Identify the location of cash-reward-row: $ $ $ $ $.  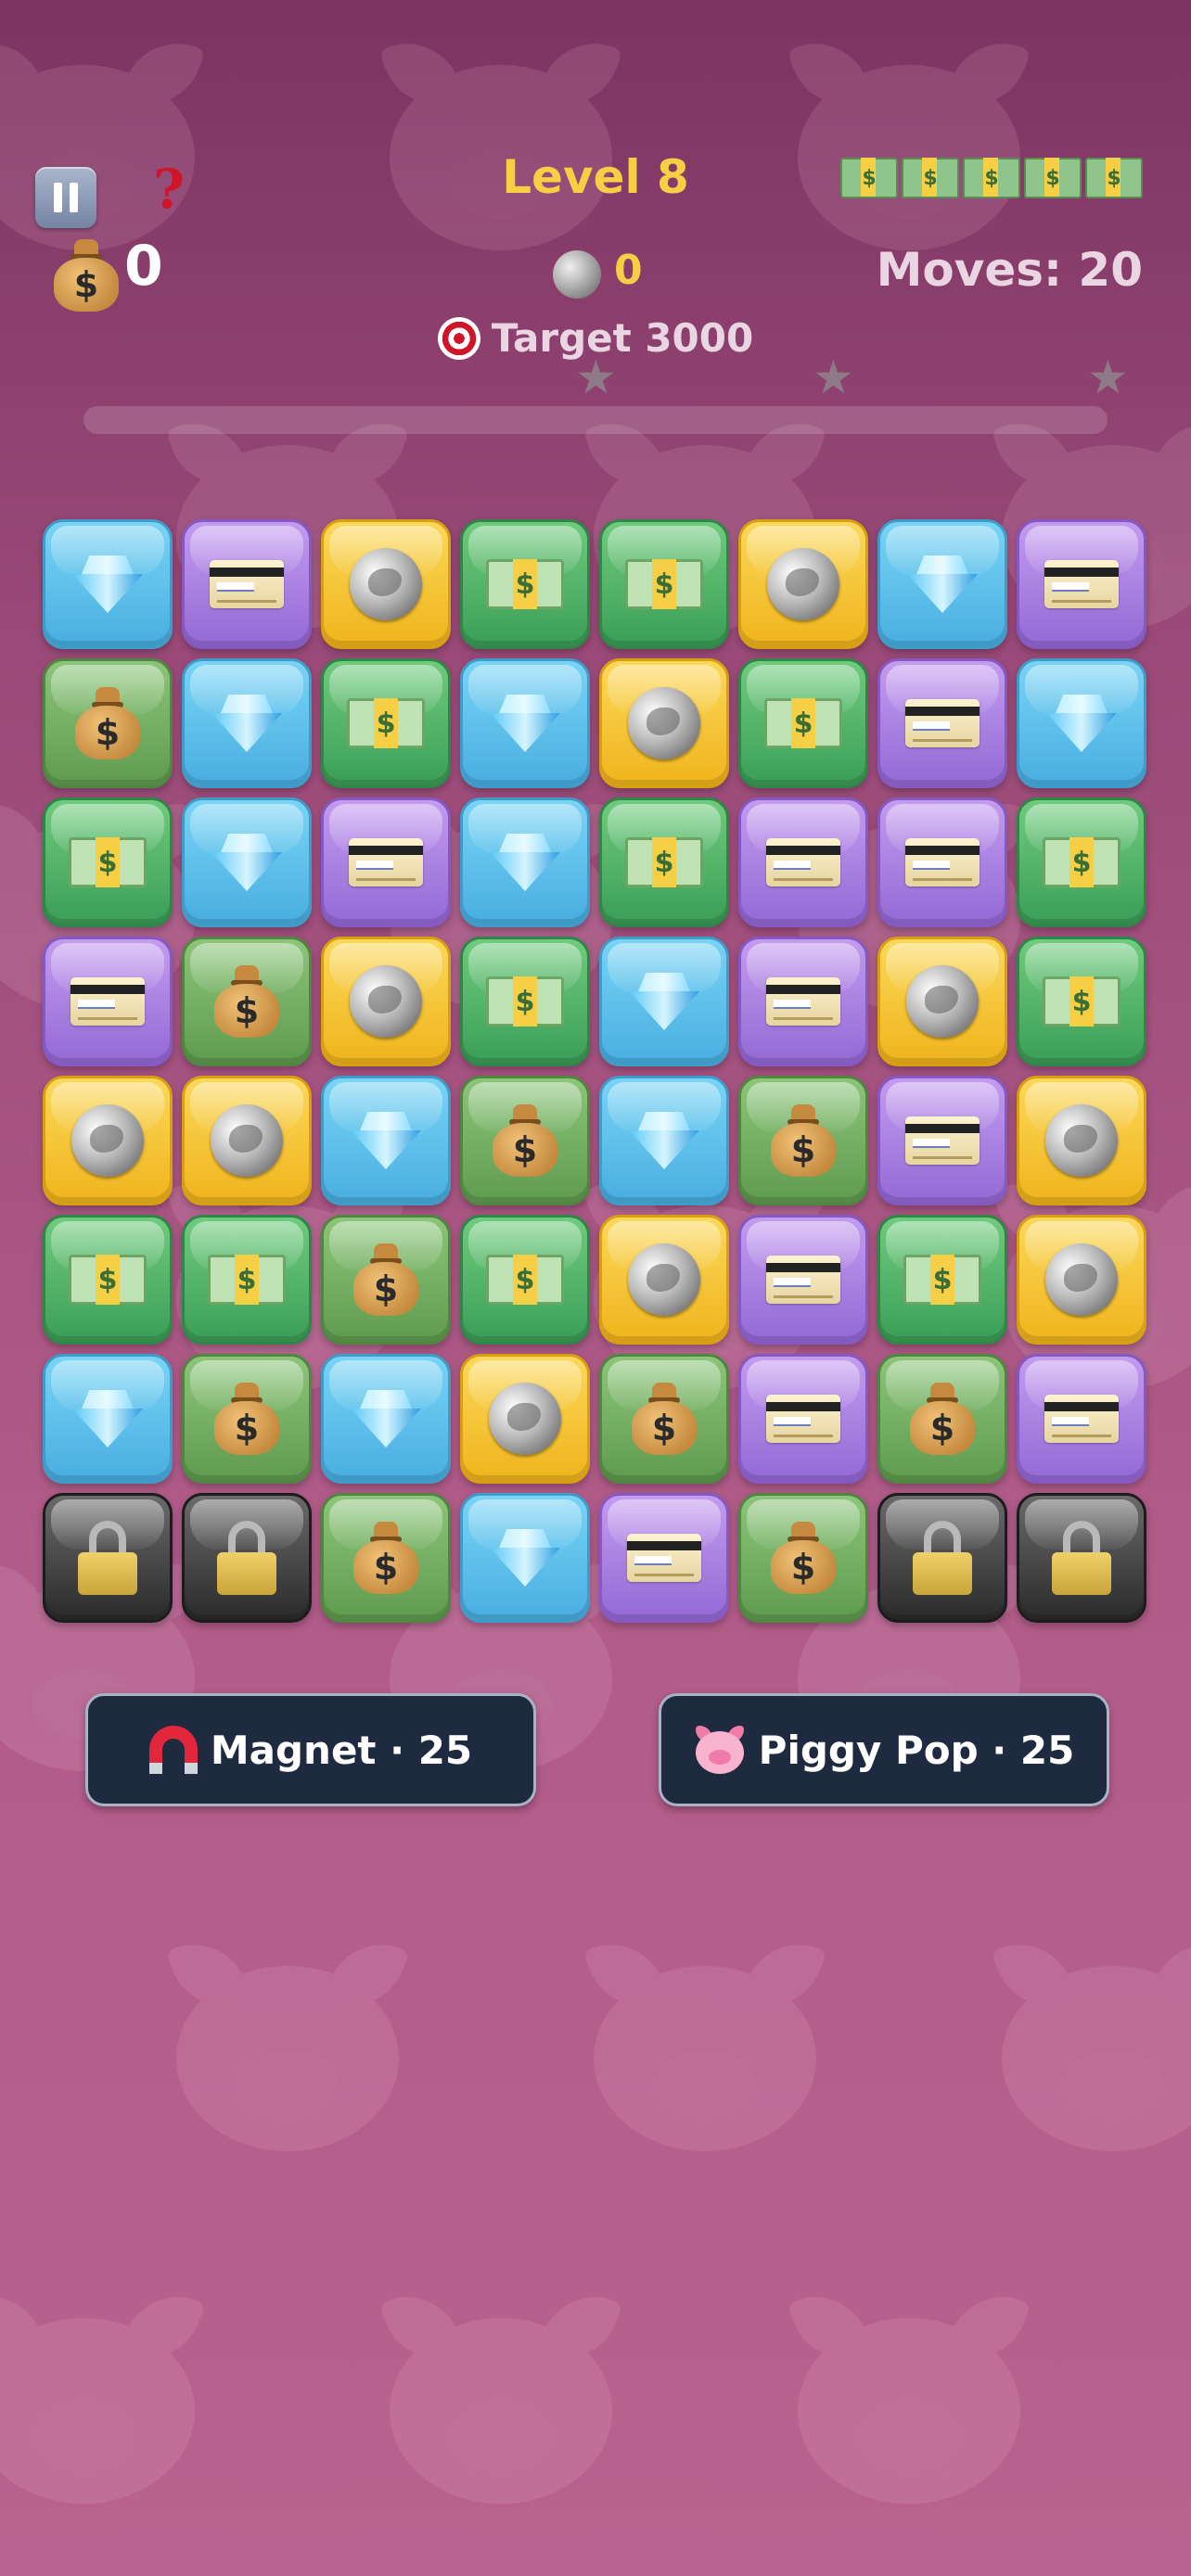
(992, 178).